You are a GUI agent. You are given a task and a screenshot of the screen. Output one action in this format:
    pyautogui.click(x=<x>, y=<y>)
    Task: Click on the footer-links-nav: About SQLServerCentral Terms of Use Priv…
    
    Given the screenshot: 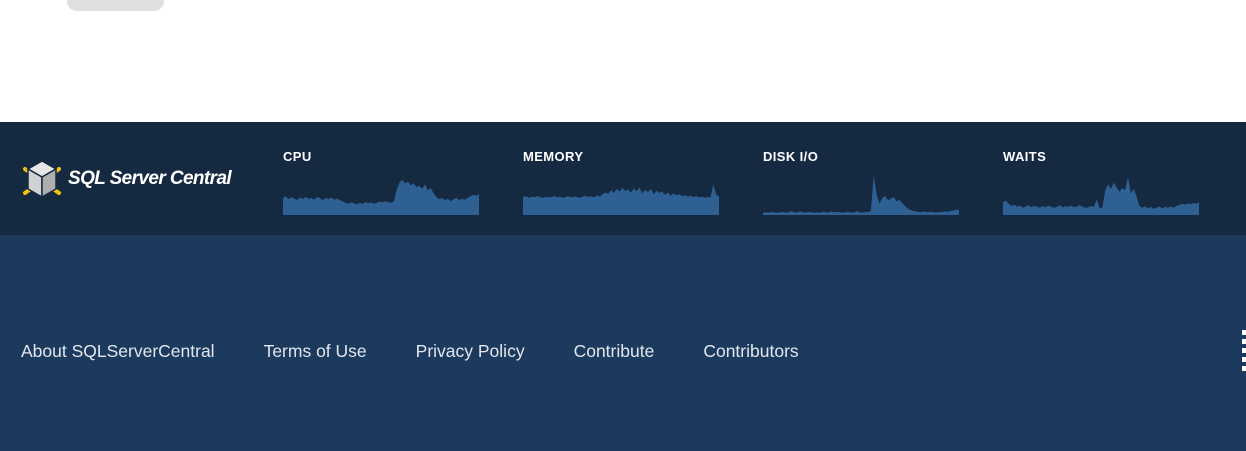 What is the action you would take?
    pyautogui.click(x=410, y=351)
    